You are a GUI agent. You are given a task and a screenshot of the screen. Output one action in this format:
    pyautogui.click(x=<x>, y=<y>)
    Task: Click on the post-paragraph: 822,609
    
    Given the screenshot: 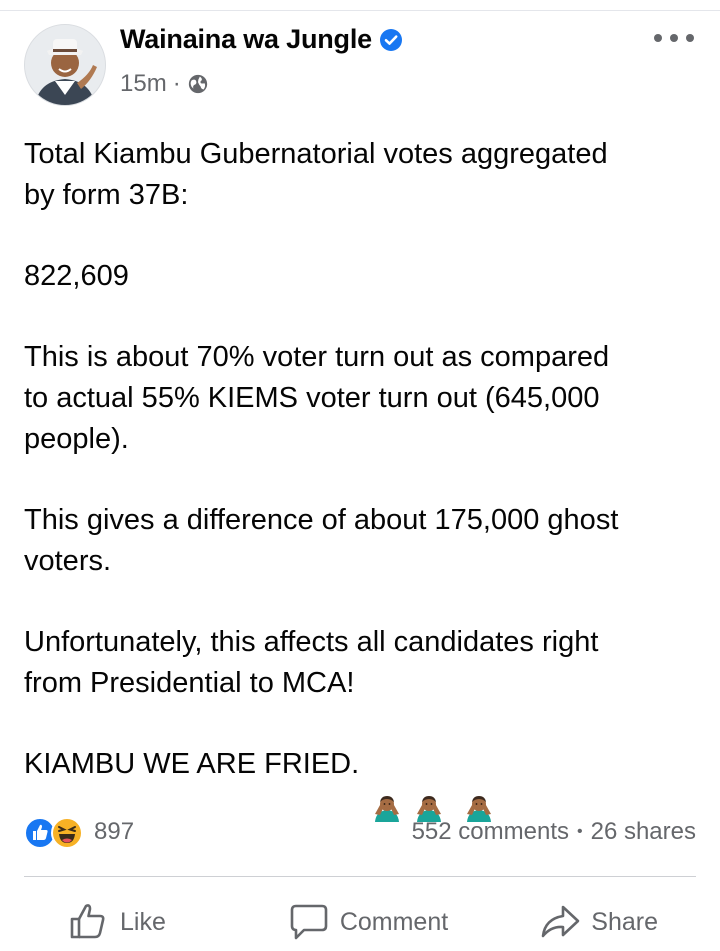 What is the action you would take?
    pyautogui.click(x=76, y=276)
    